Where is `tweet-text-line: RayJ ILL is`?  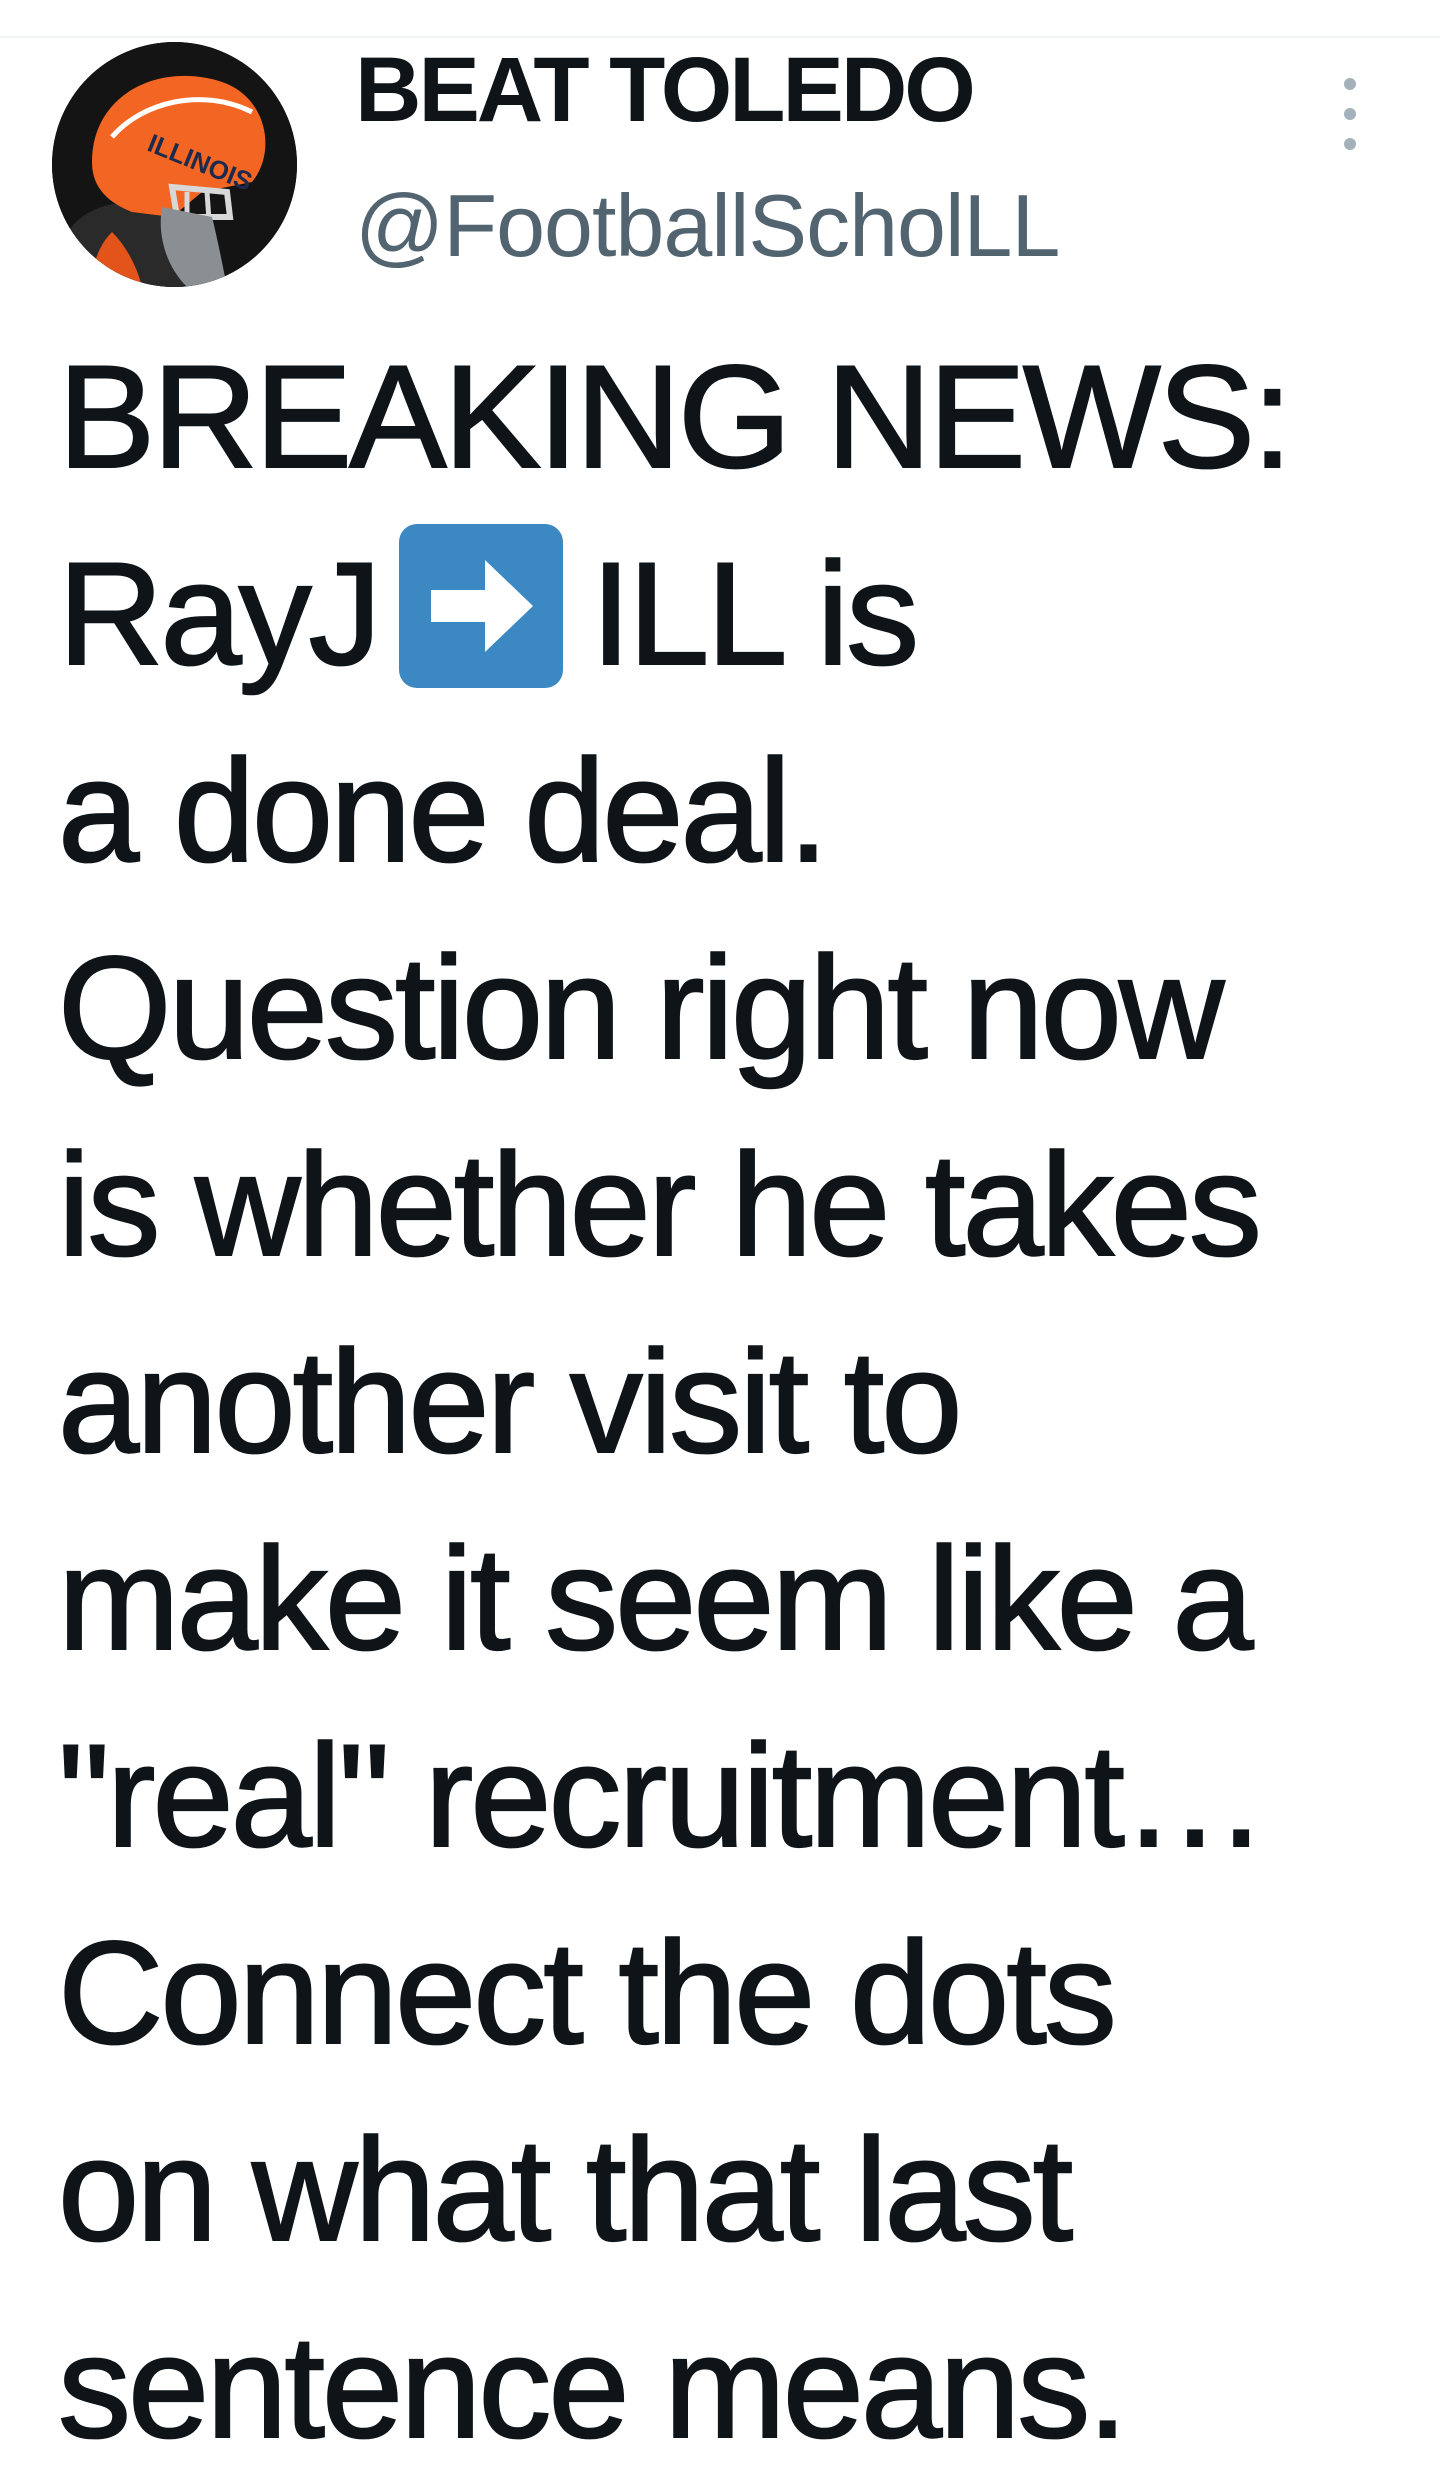 tweet-text-line: RayJ ILL is is located at coordinates (737, 613).